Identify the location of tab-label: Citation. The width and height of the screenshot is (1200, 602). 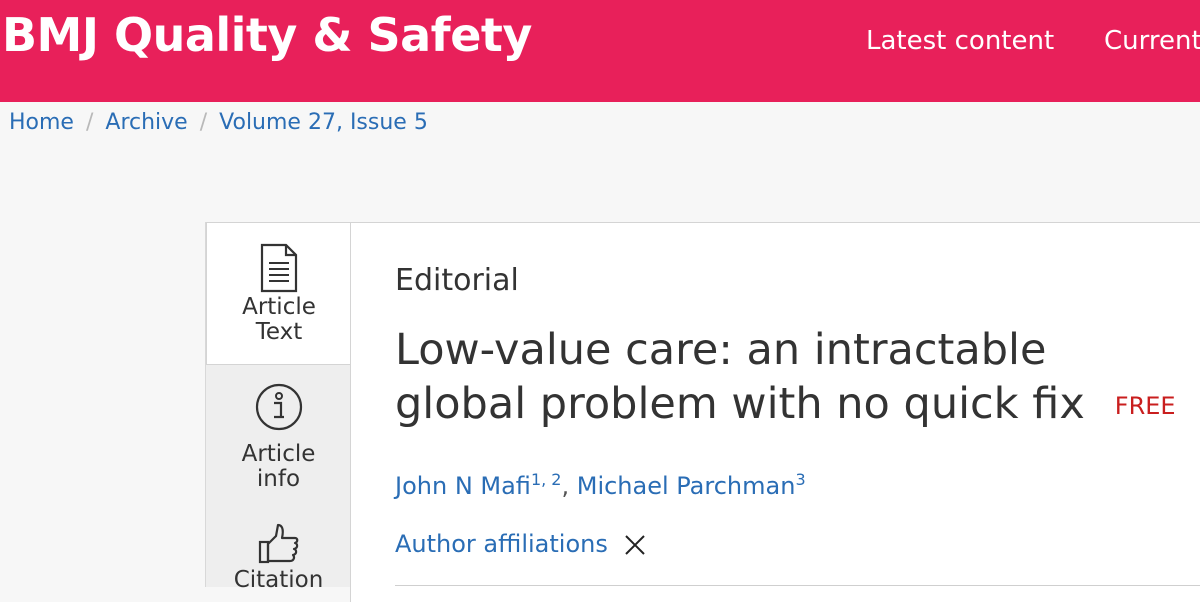
(278, 580).